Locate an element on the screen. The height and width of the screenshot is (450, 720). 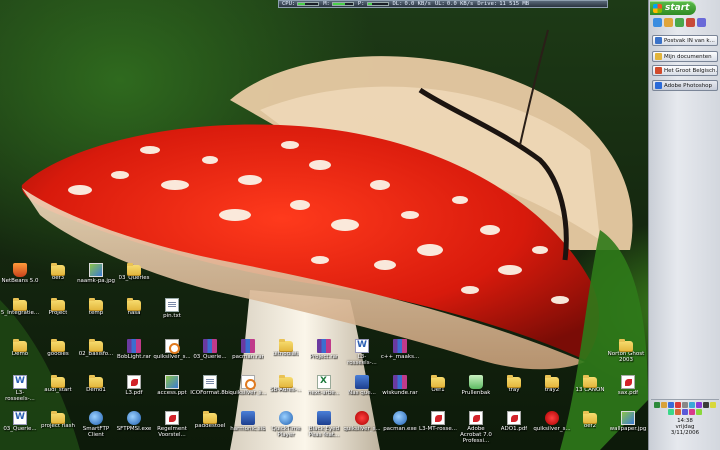
desktop-icon-label: wiskunde.rar is located at coordinates (400, 393).